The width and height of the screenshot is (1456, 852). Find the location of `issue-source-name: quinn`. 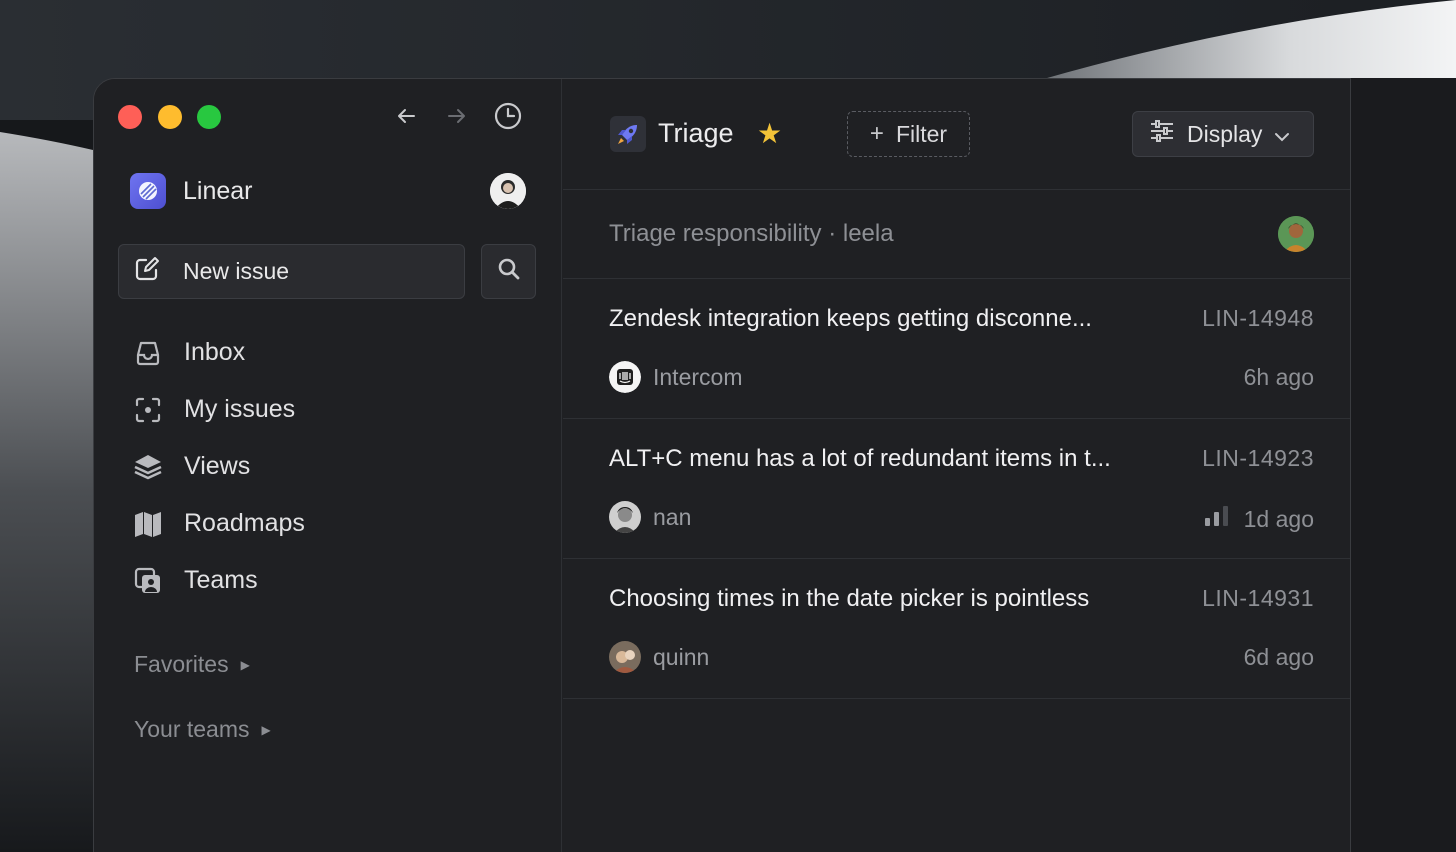

issue-source-name: quinn is located at coordinates (681, 656).